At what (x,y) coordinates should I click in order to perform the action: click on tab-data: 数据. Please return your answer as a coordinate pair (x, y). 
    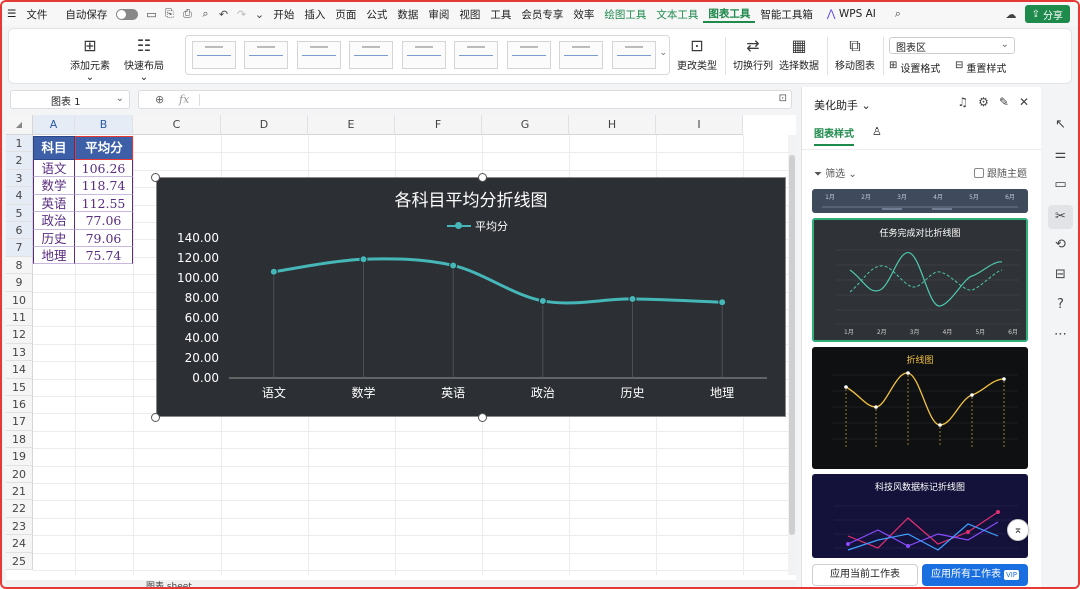
    Looking at the image, I should click on (407, 14).